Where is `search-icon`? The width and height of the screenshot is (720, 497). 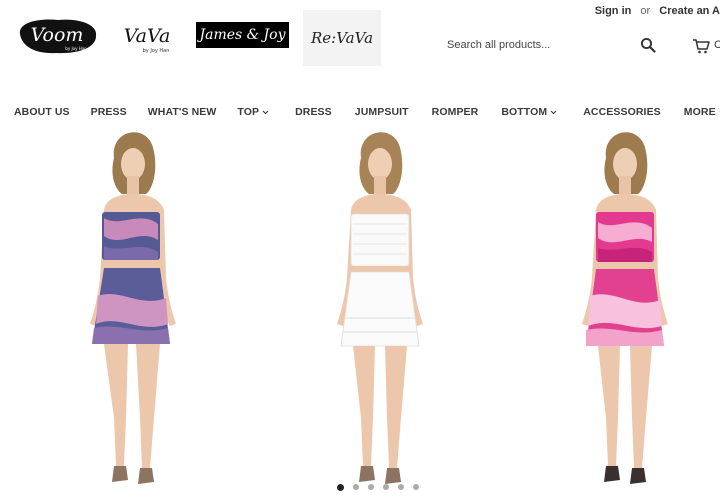 search-icon is located at coordinates (648, 45).